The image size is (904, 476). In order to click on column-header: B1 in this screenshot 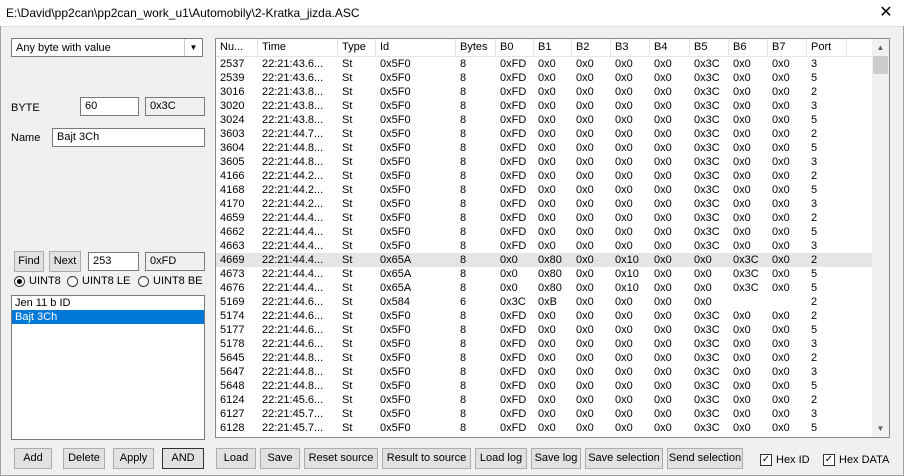, I will do `click(553, 47)`.